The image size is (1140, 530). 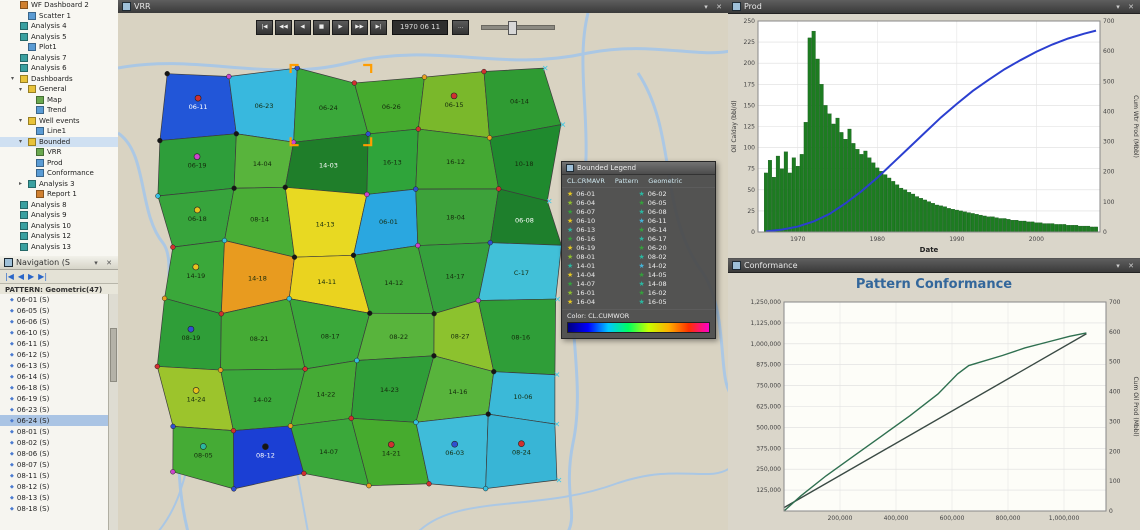 I want to click on legend-entry-16-04: ★ 16-04, so click(x=603, y=302).